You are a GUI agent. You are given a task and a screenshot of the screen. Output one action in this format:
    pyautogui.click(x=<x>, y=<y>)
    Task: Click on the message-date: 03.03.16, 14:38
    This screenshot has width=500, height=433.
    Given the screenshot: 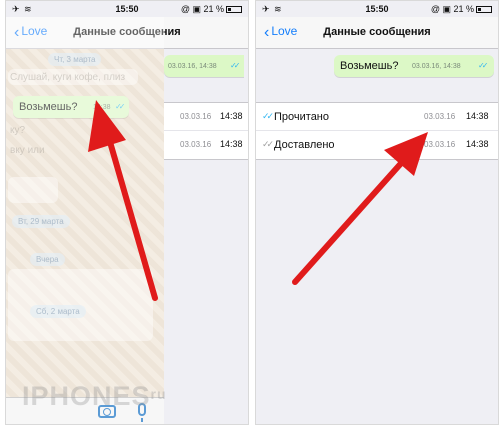 What is the action you would take?
    pyautogui.click(x=436, y=66)
    